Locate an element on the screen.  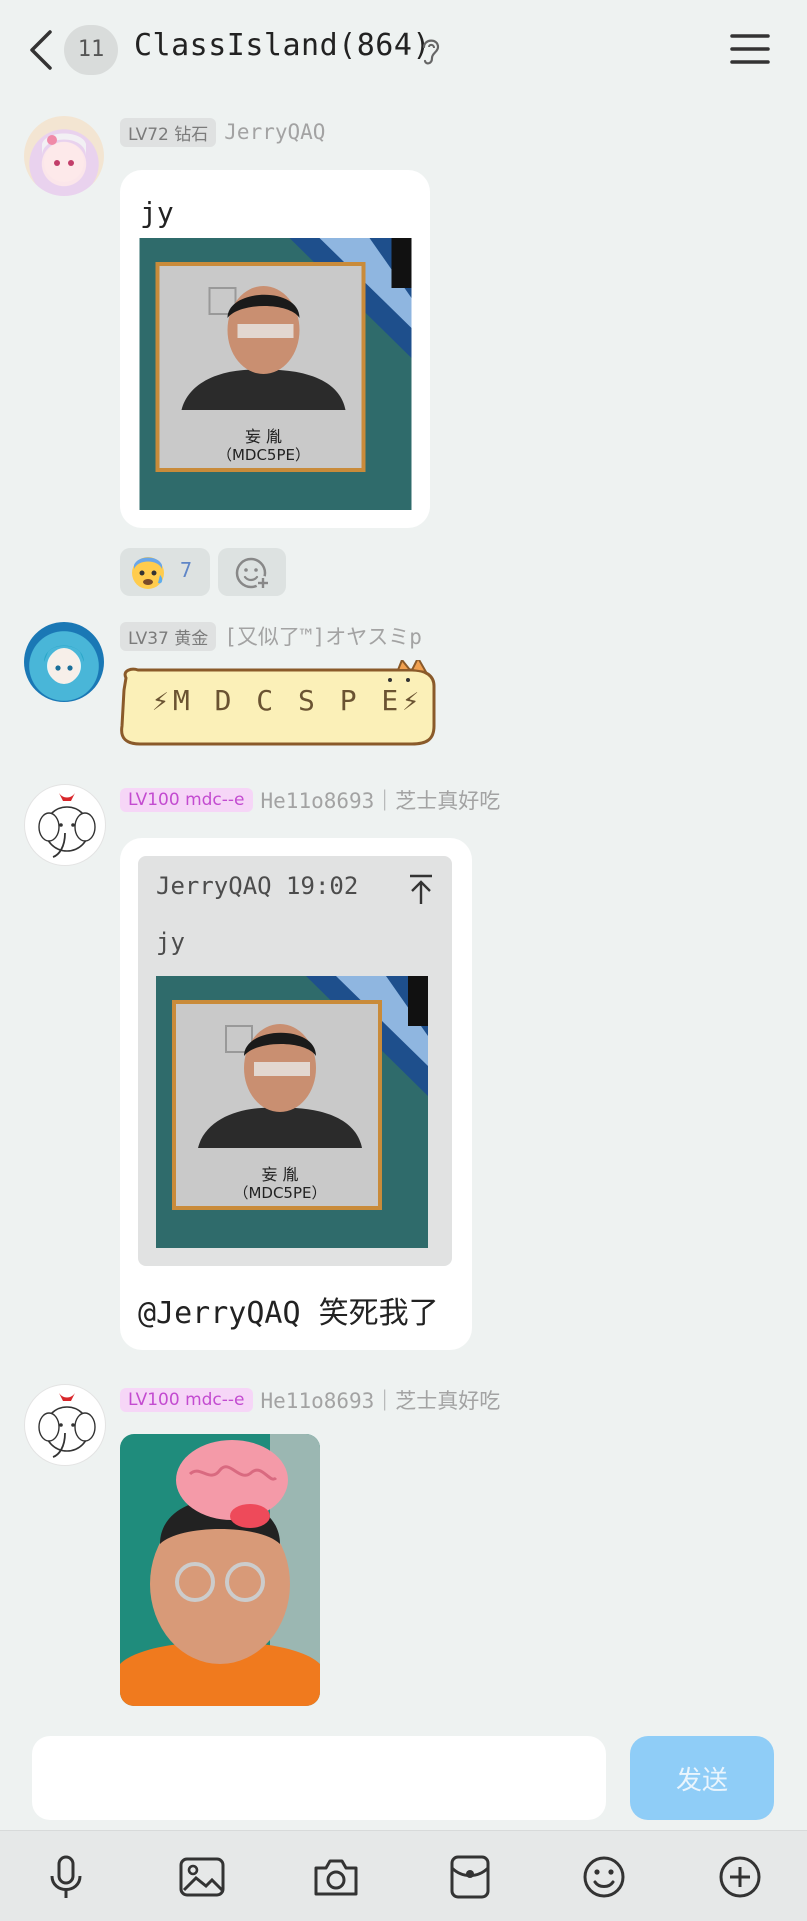
camera-button is located at coordinates (336, 1877).